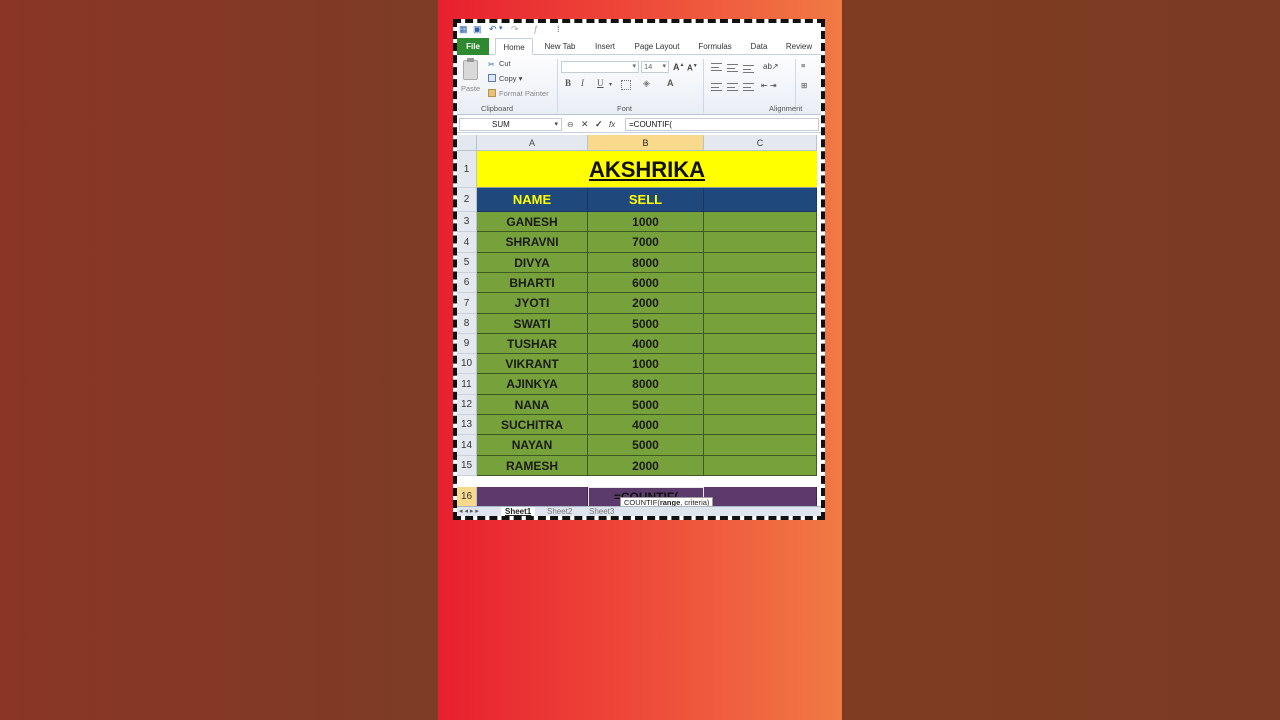  I want to click on underline-button: U, so click(600, 83).